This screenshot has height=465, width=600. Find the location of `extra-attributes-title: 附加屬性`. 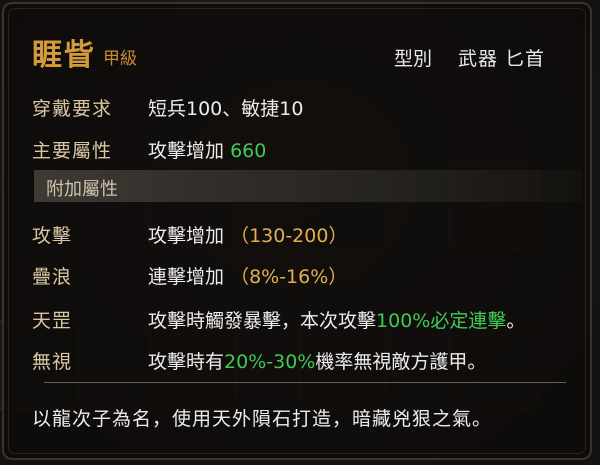

extra-attributes-title: 附加屬性 is located at coordinates (82, 189).